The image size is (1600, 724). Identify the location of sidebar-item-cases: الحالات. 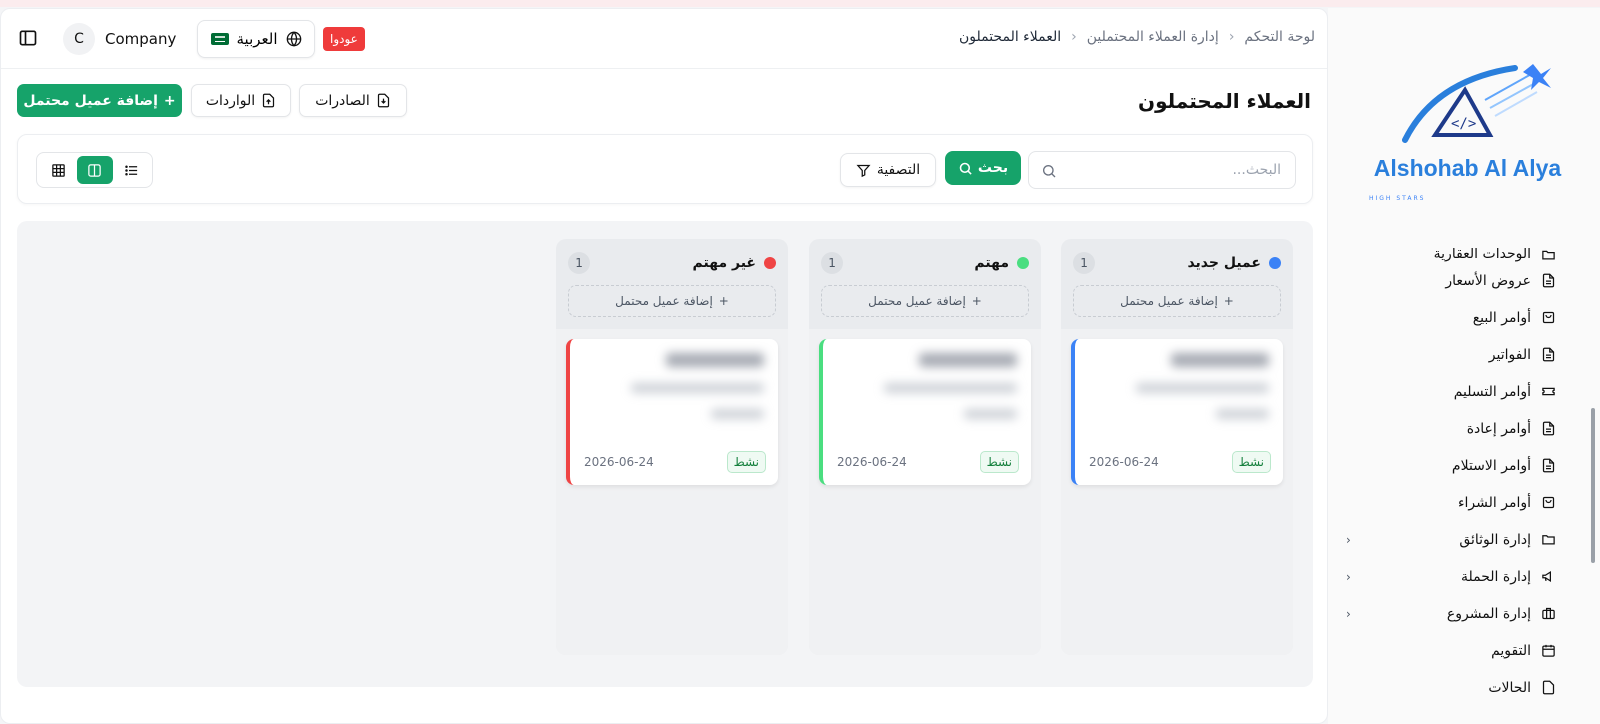
(1456, 687).